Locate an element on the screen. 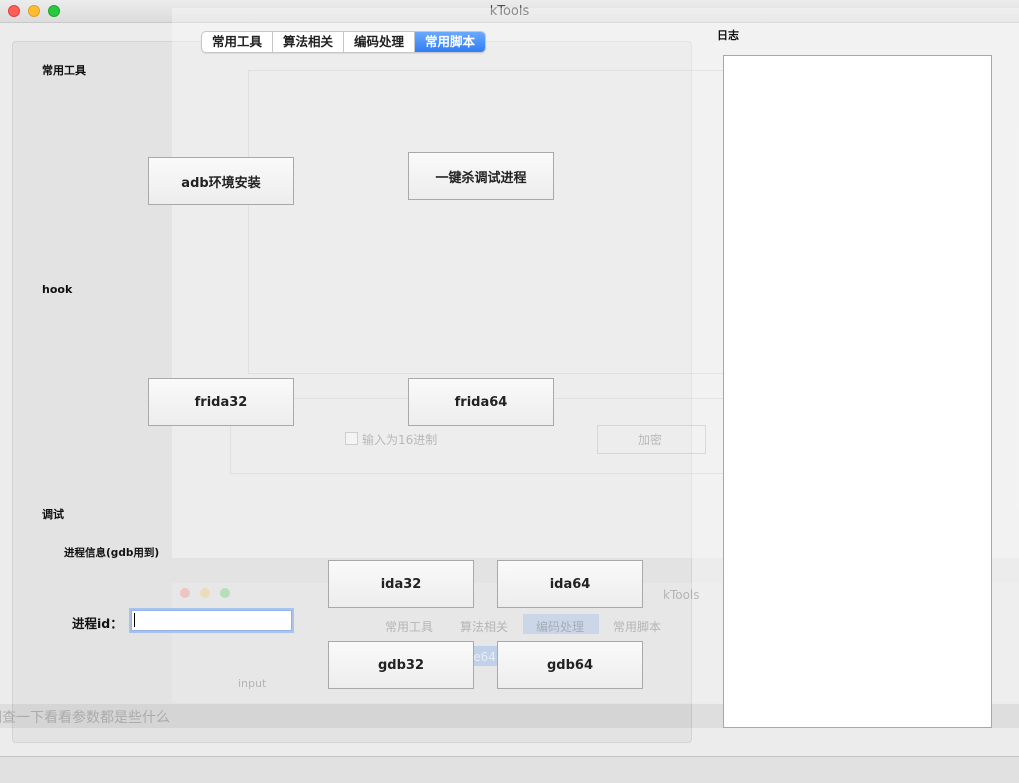  ghost-checkbox-label: 输入为16进制 is located at coordinates (400, 440).